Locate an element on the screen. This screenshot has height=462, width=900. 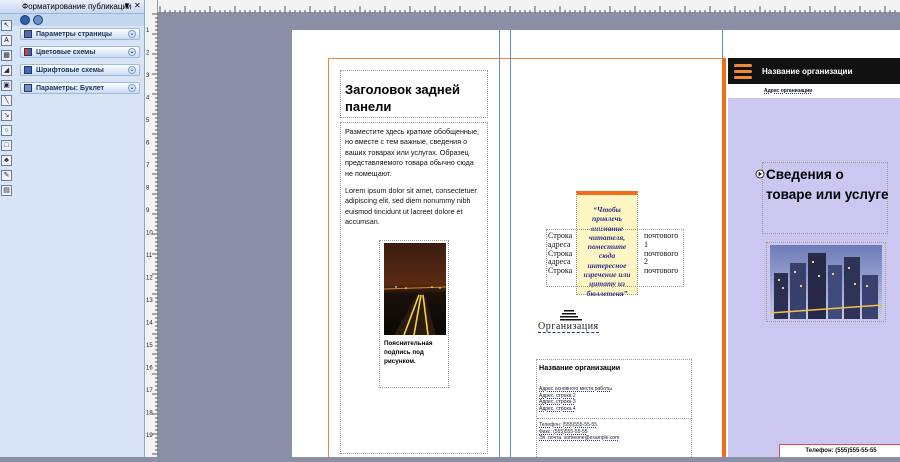
ruler-label: 18 is located at coordinates (149, 414).